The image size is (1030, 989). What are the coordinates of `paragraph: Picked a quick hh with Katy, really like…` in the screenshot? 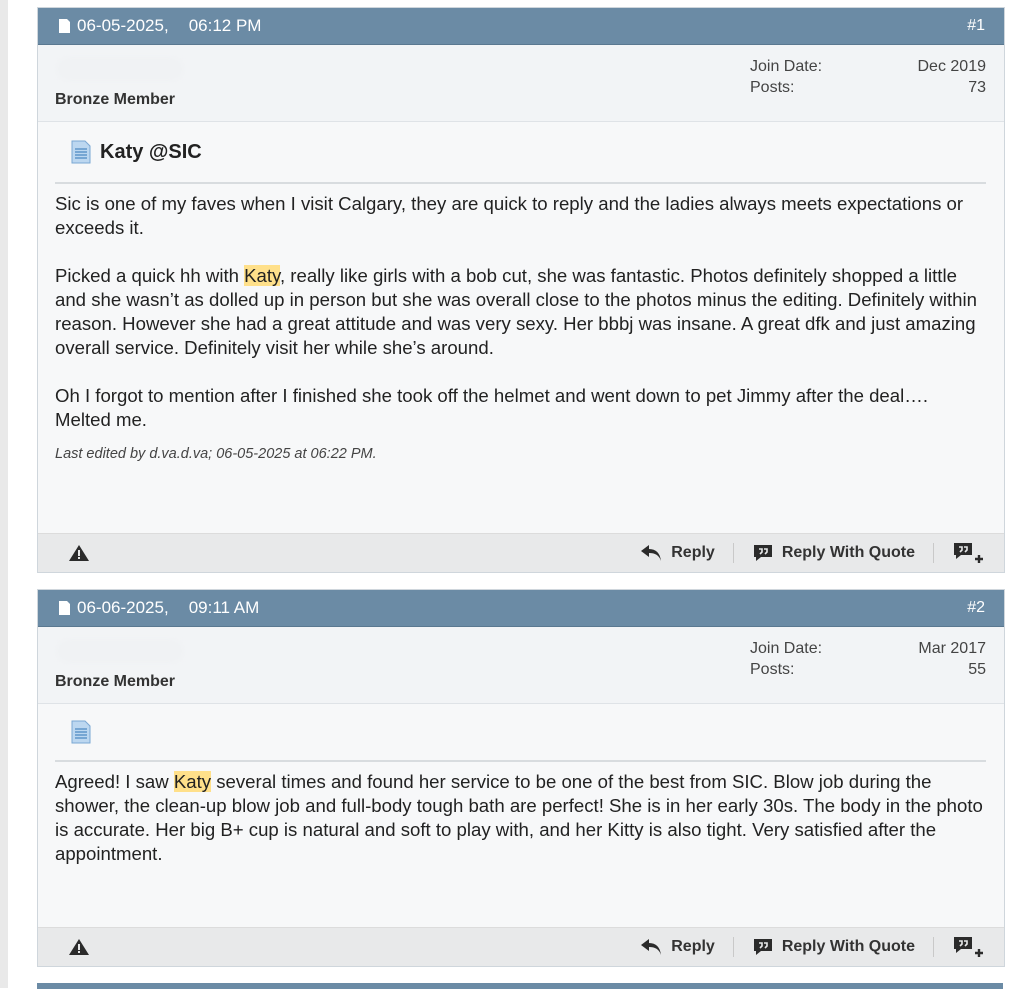 It's located at (520, 312).